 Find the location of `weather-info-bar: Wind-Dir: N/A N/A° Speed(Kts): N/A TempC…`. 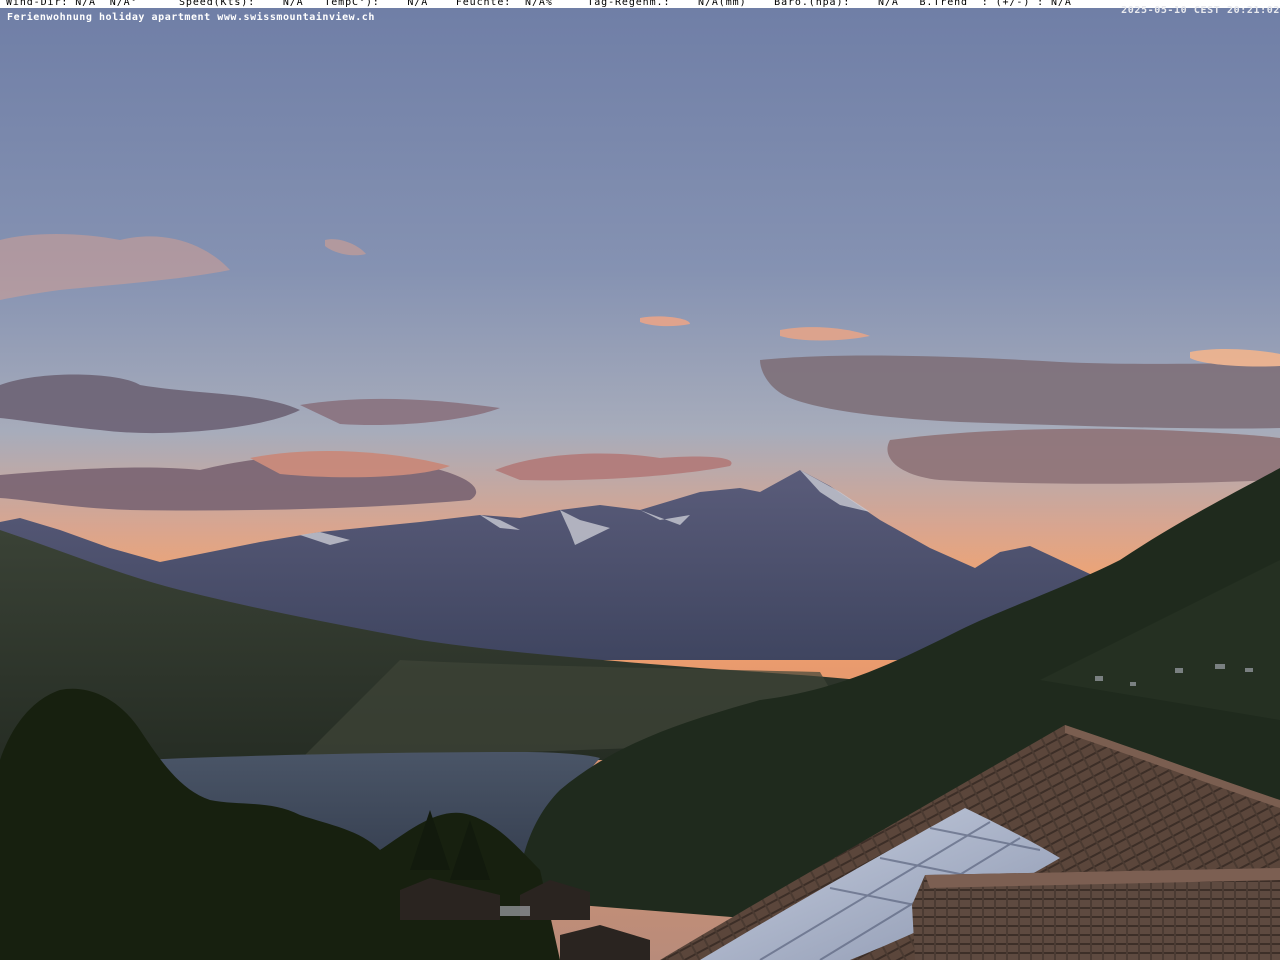

weather-info-bar: Wind-Dir: N/A N/A° Speed(Kts): N/A TempC… is located at coordinates (640, 4).